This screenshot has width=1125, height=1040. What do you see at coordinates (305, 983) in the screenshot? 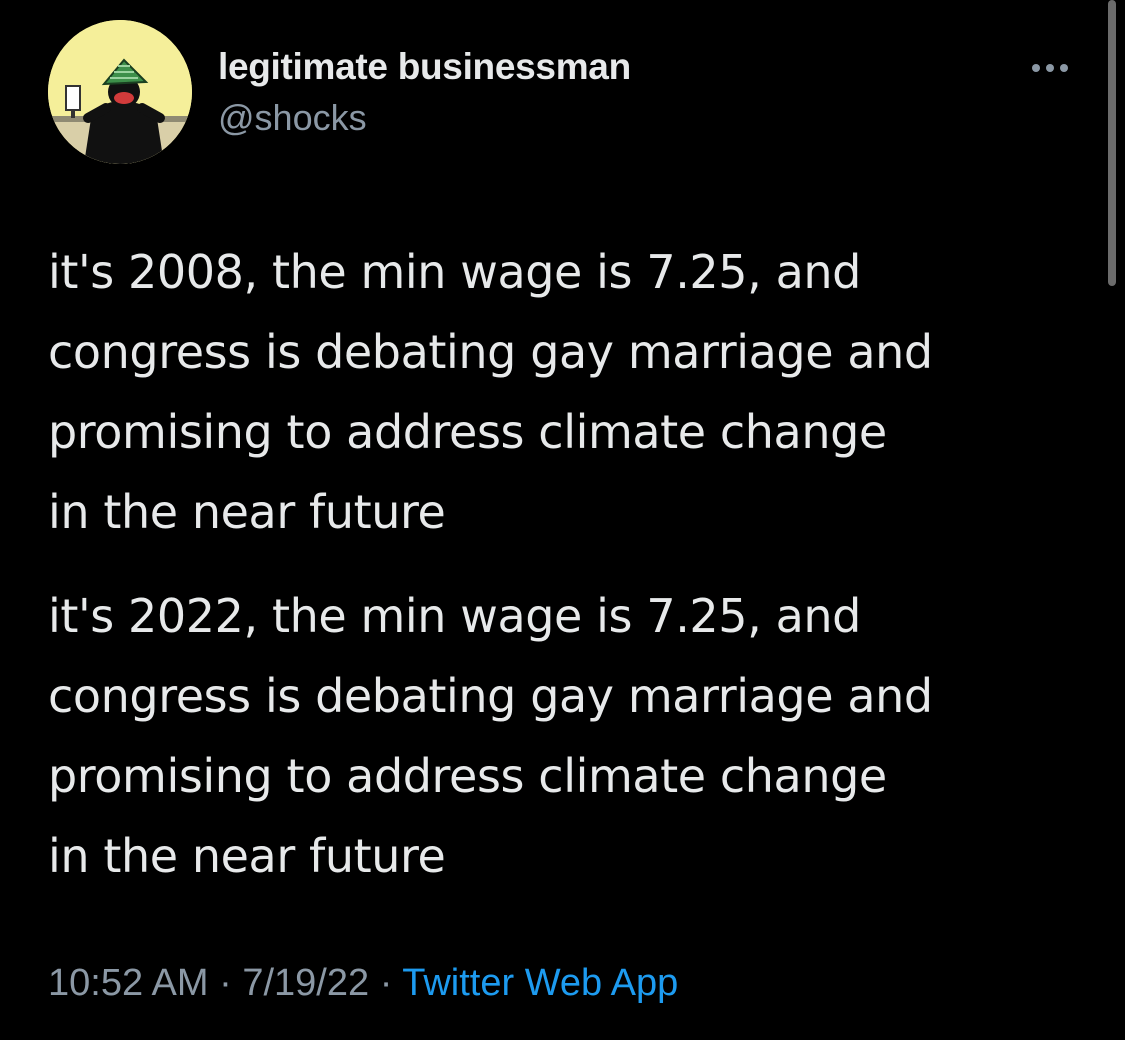
I see `tweet-date: 7/19/22` at bounding box center [305, 983].